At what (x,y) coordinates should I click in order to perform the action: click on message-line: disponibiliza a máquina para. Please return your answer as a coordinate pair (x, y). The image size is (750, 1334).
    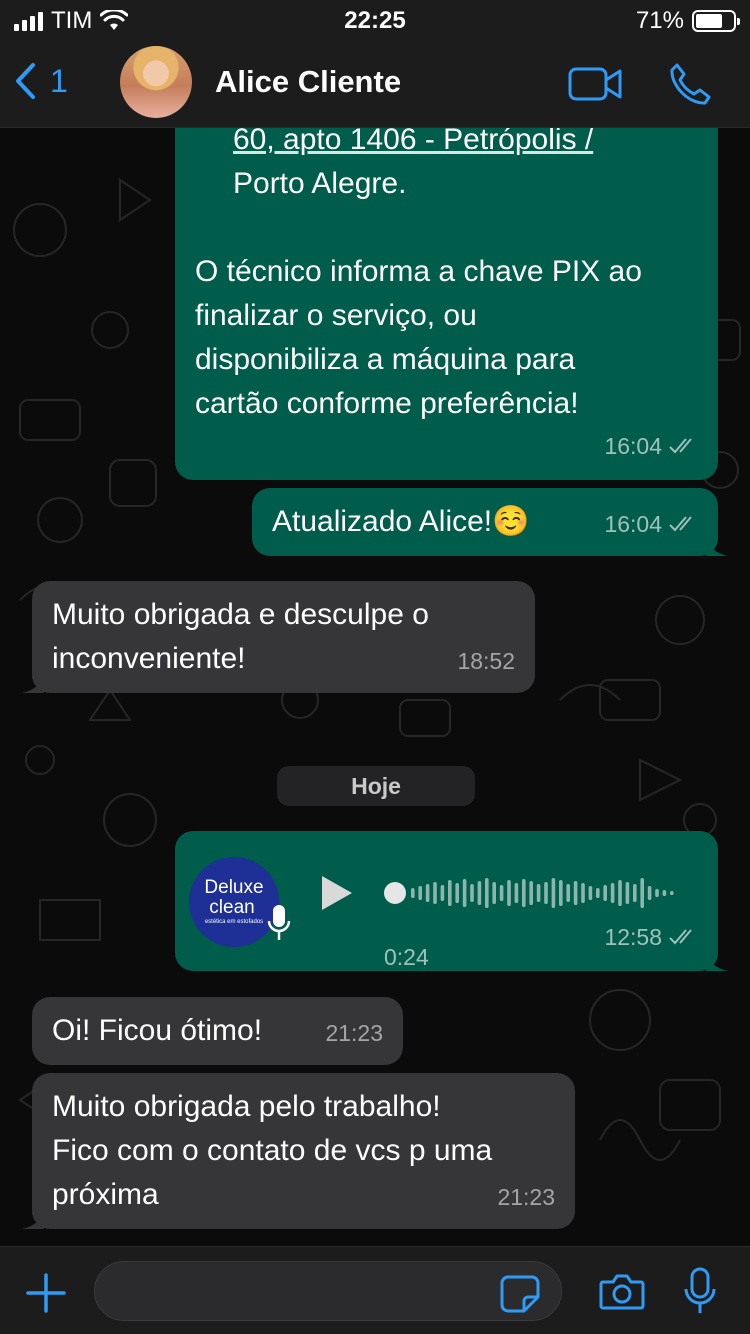
    Looking at the image, I should click on (385, 359).